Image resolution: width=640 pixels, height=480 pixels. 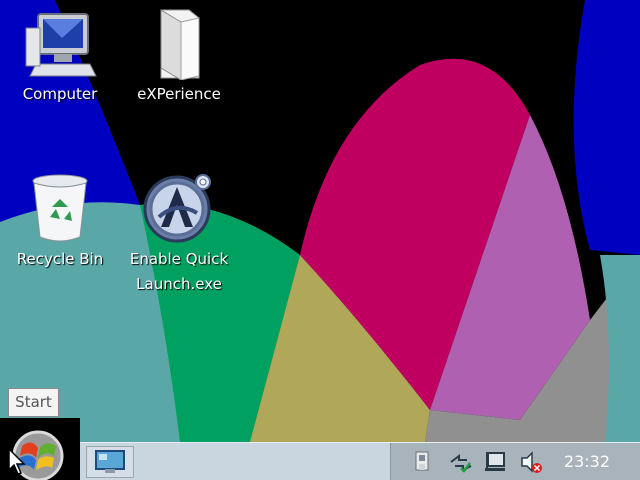 I want to click on desktop-icon-label: Recycle Bin, so click(x=60, y=259).